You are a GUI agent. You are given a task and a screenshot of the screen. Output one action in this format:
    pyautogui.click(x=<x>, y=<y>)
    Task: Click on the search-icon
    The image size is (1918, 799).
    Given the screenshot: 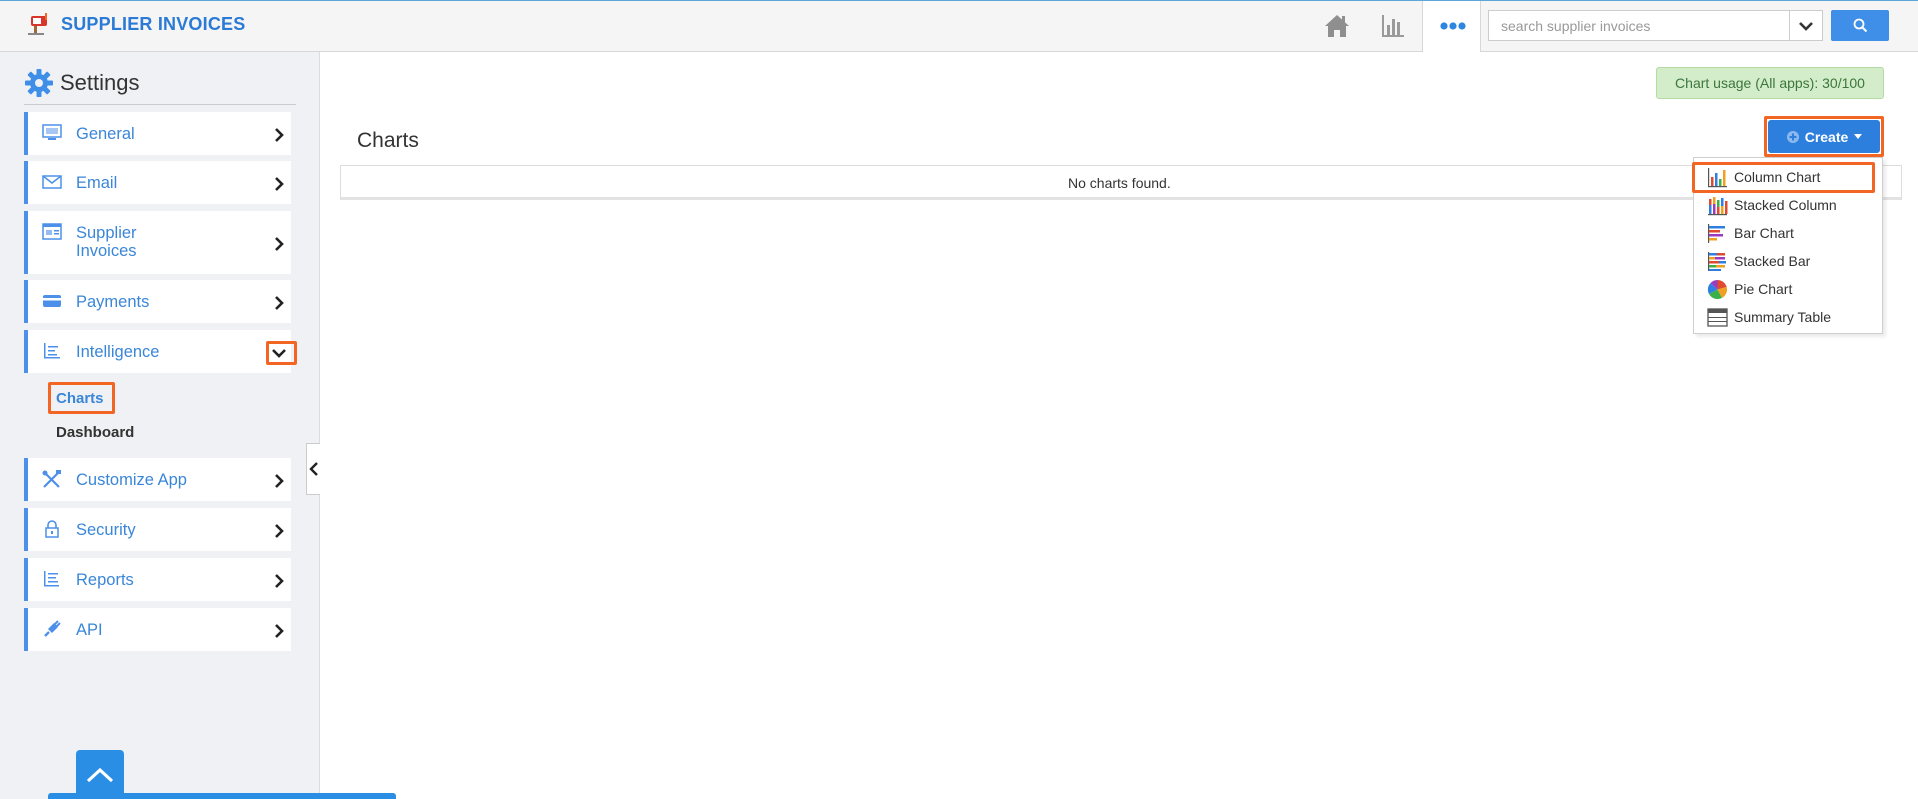 What is the action you would take?
    pyautogui.click(x=1860, y=25)
    